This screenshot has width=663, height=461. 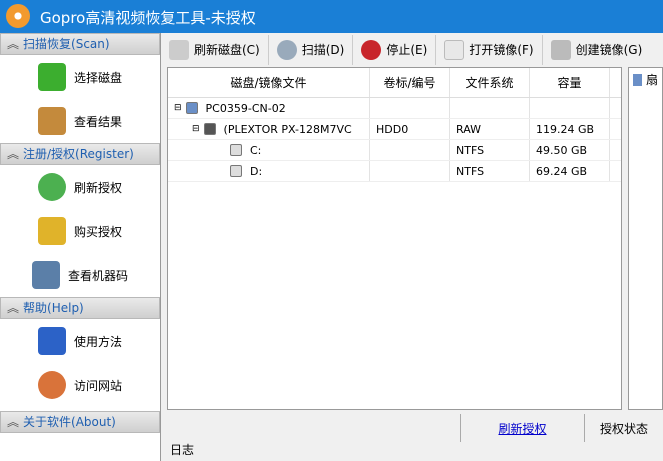 I want to click on toolbar: 刷新磁盘(C) 扫描(D) 停止(E) 打开镜像(F) 创建镜像(G), so click(x=412, y=49).